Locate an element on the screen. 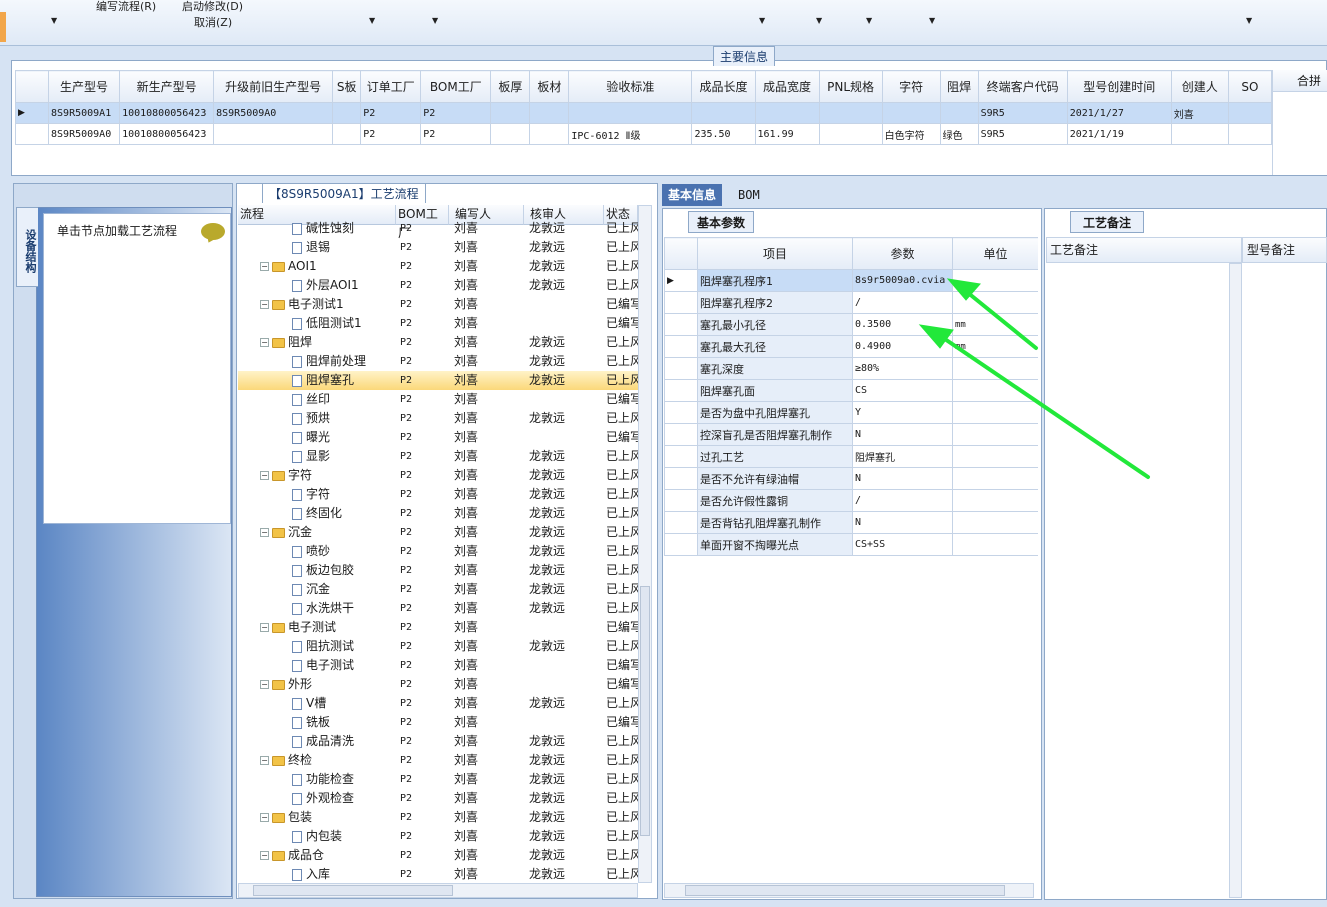  annotation-arrows is located at coordinates (1034, 378).